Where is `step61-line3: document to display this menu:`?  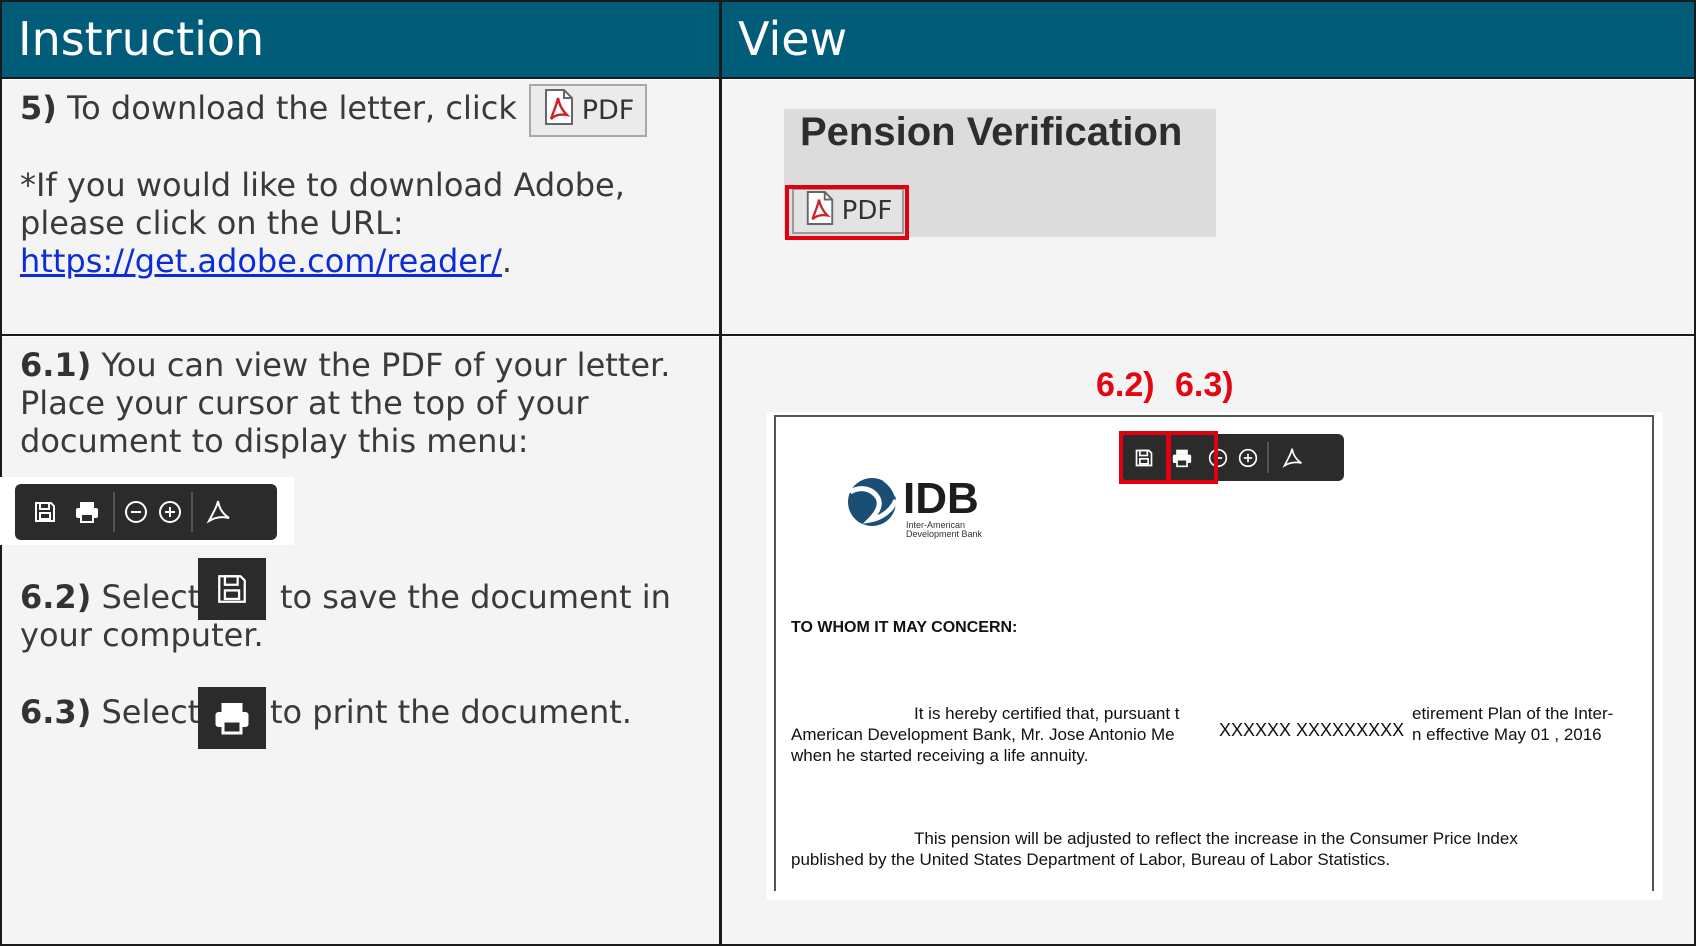
step61-line3: document to display this menu: is located at coordinates (274, 441).